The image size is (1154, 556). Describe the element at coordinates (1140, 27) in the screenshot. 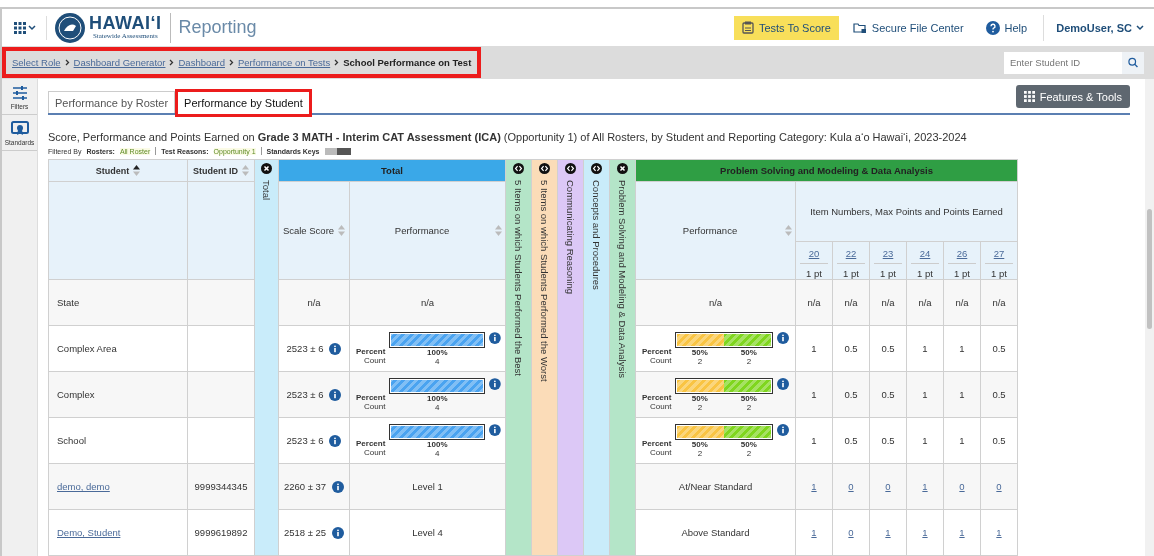

I see `chevron-down-icon` at that location.